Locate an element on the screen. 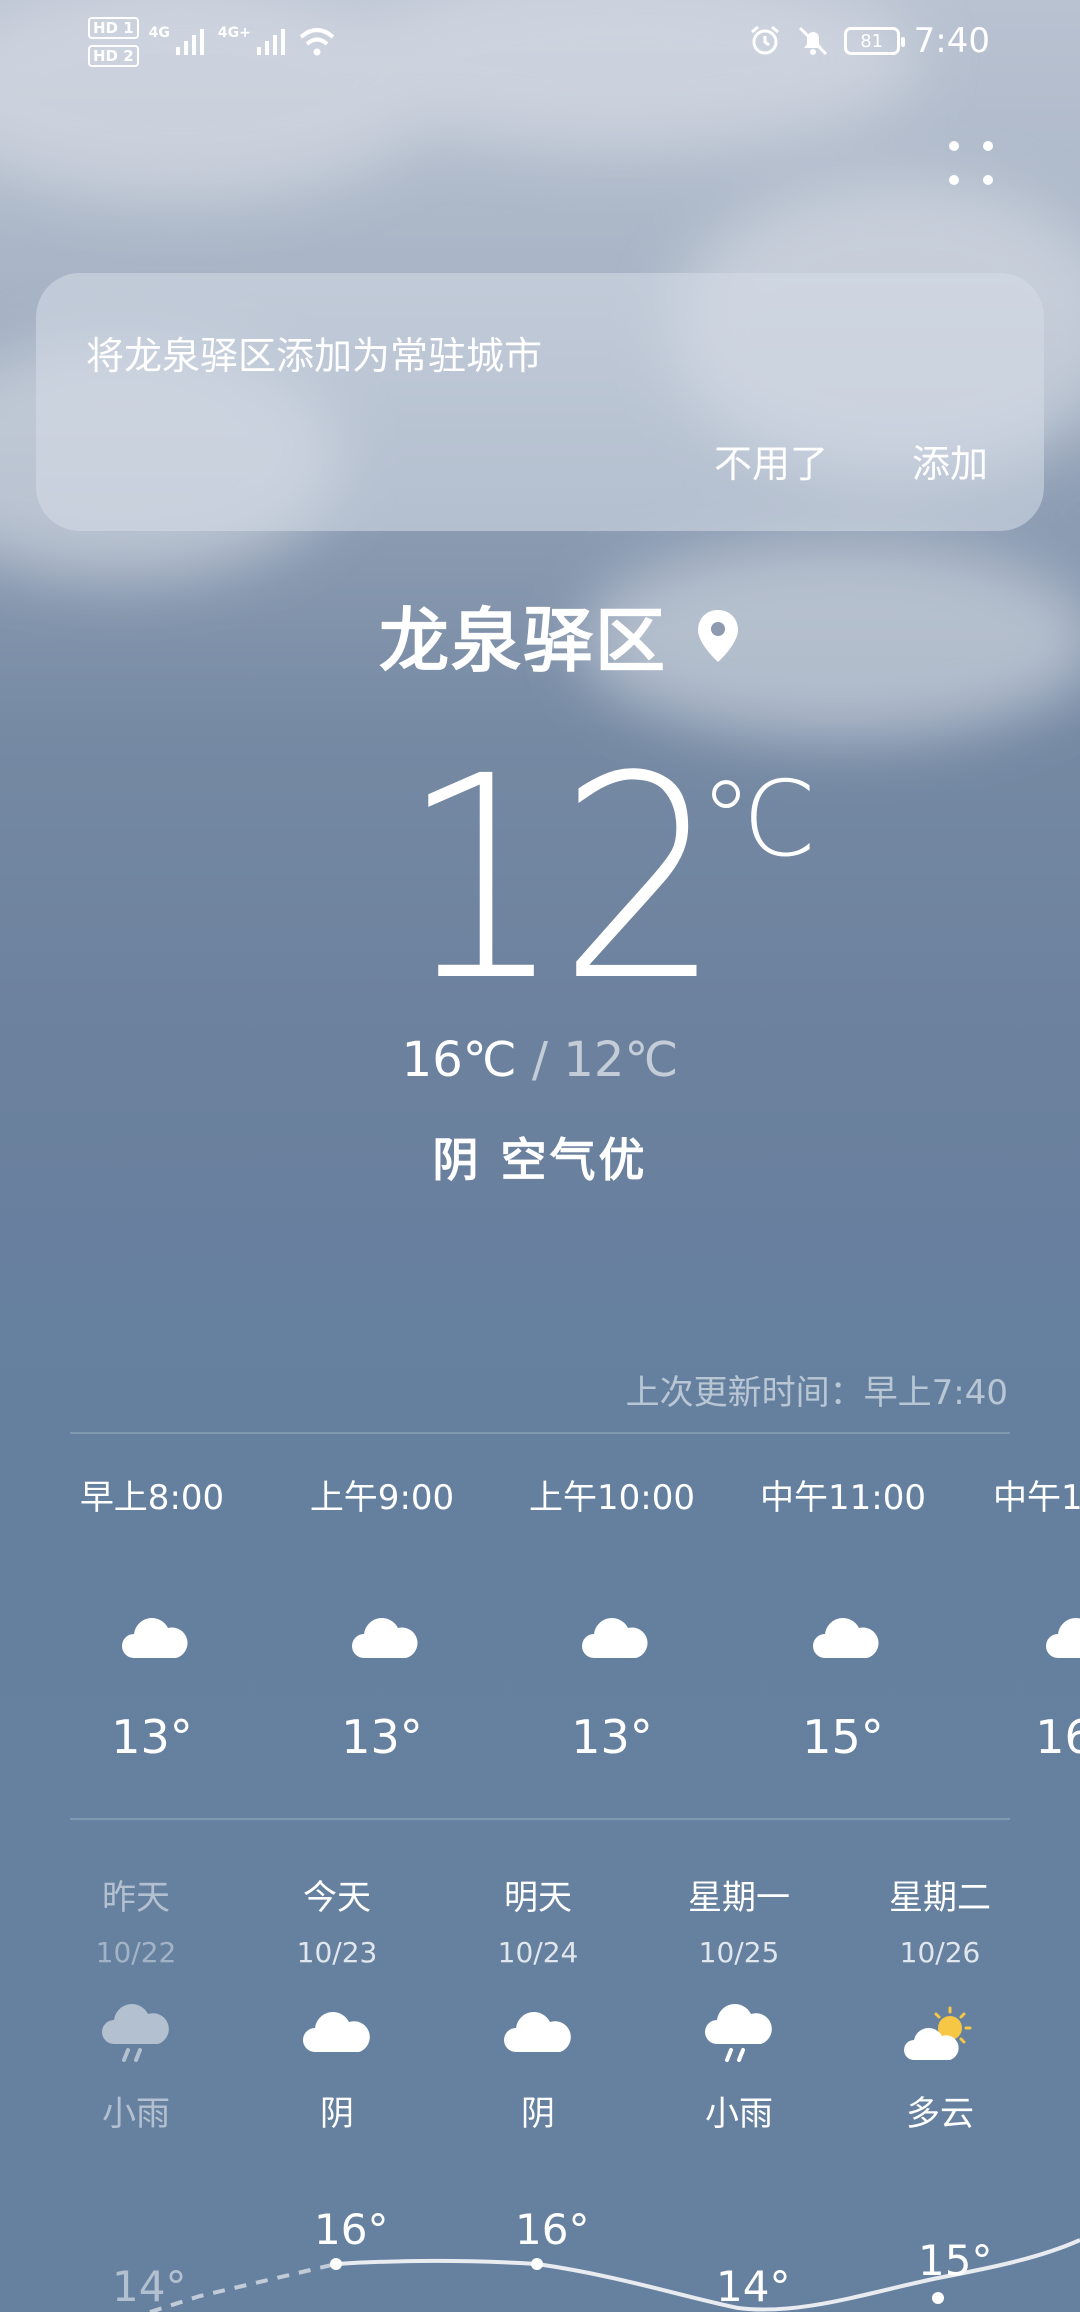 Image resolution: width=1080 pixels, height=2312 pixels. dismiss-button: 不用了 is located at coordinates (771, 460).